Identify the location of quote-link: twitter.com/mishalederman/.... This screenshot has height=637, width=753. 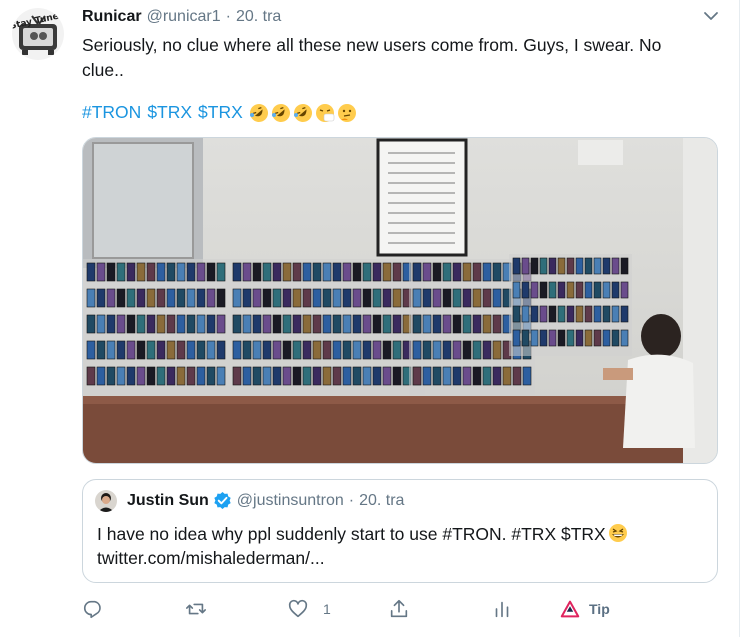
(402, 558).